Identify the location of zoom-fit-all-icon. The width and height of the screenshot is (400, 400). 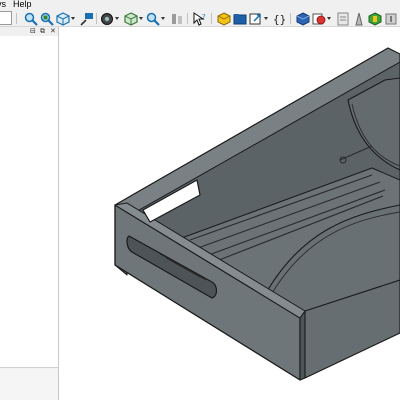
(31, 19).